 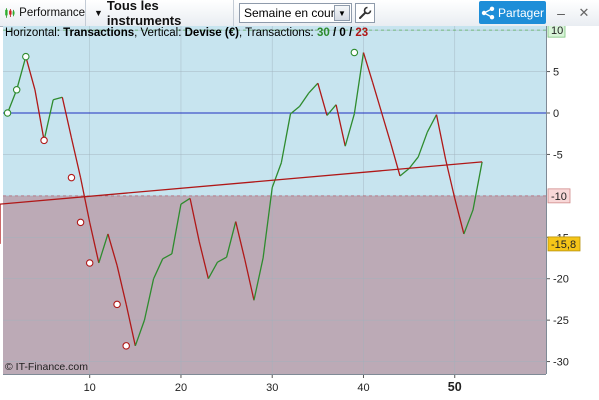 What do you see at coordinates (557, 31) in the screenshot?
I see `threshold-high-label: 10` at bounding box center [557, 31].